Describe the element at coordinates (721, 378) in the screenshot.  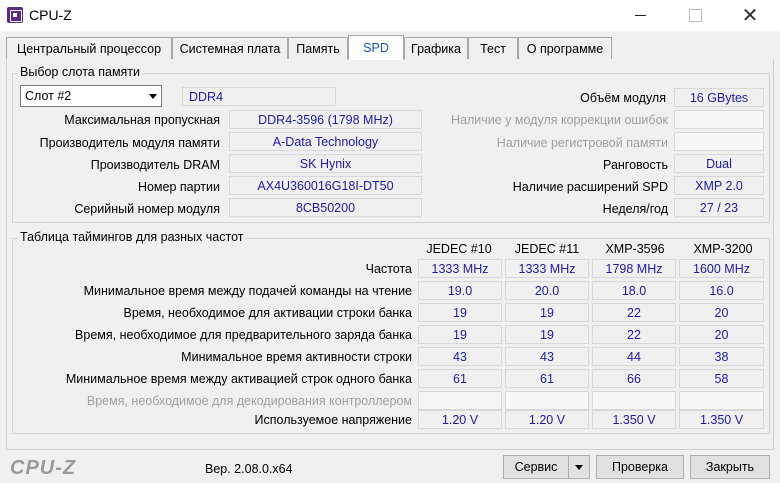
I see `timing-cell: 58` at that location.